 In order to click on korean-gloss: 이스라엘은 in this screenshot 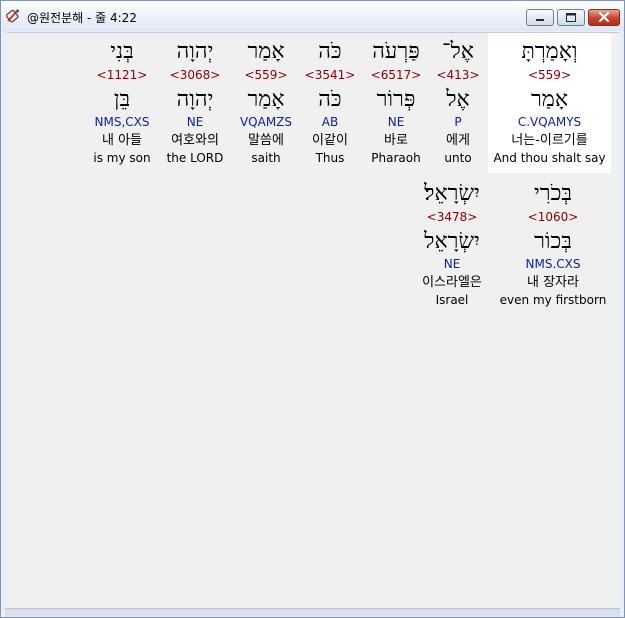, I will do `click(452, 282)`.